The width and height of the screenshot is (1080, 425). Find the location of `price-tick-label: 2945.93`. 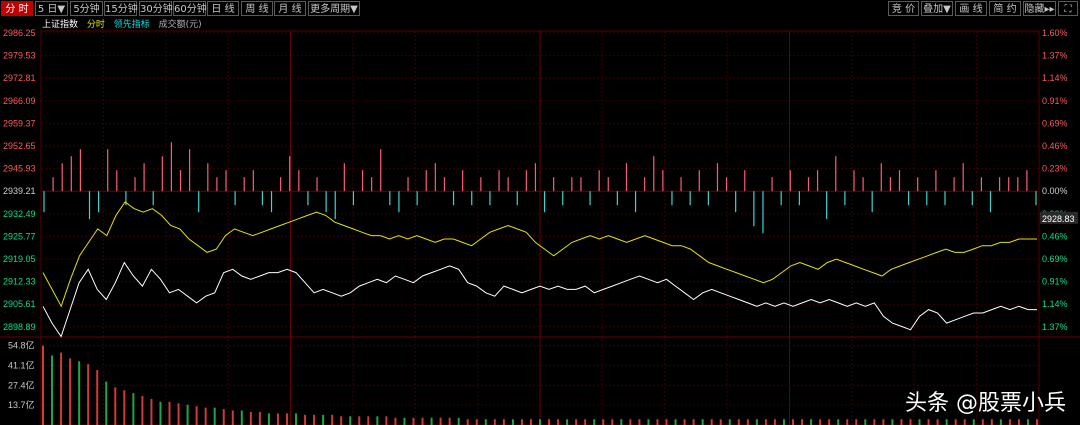

price-tick-label: 2945.93 is located at coordinates (19, 169).